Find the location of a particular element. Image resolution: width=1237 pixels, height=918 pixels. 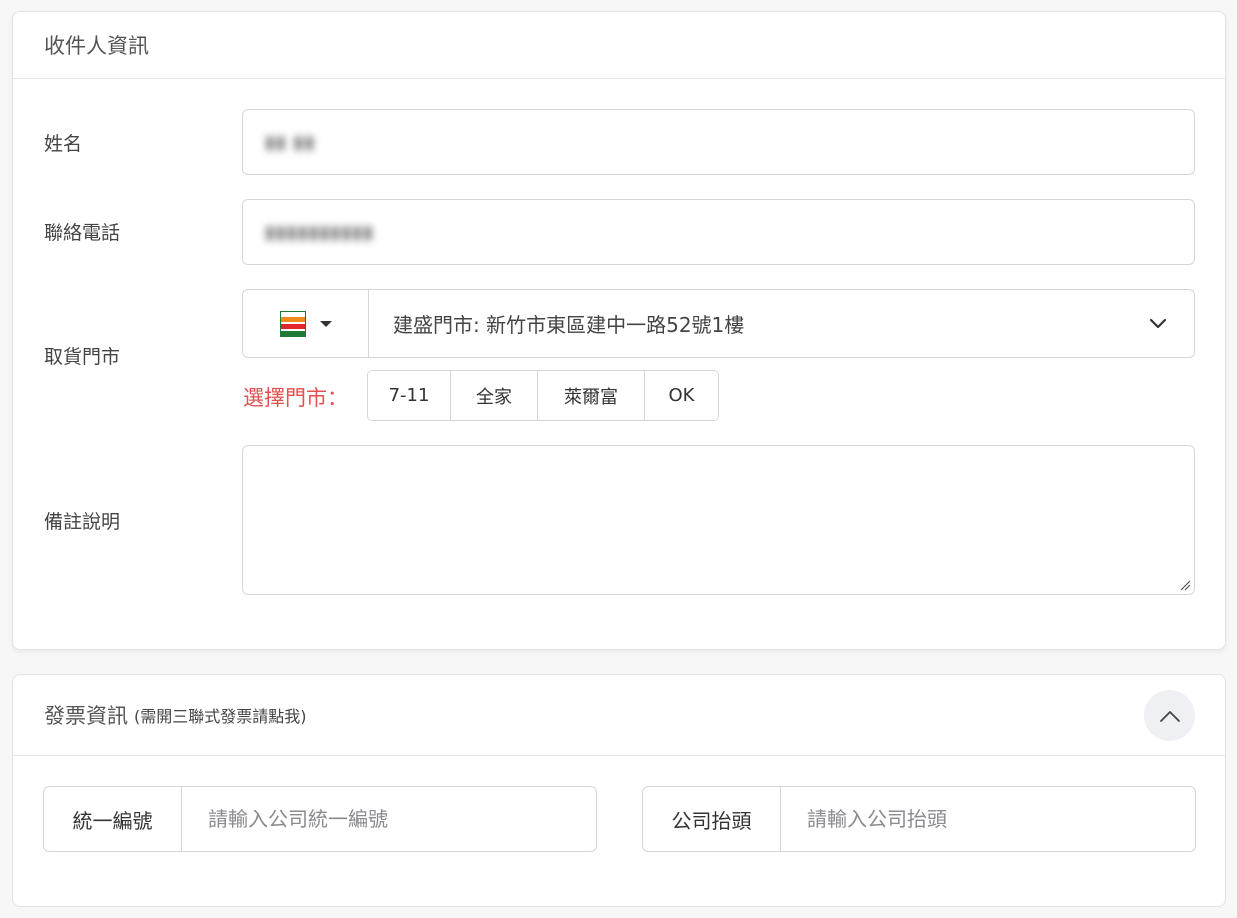

note-textarea is located at coordinates (718, 520).